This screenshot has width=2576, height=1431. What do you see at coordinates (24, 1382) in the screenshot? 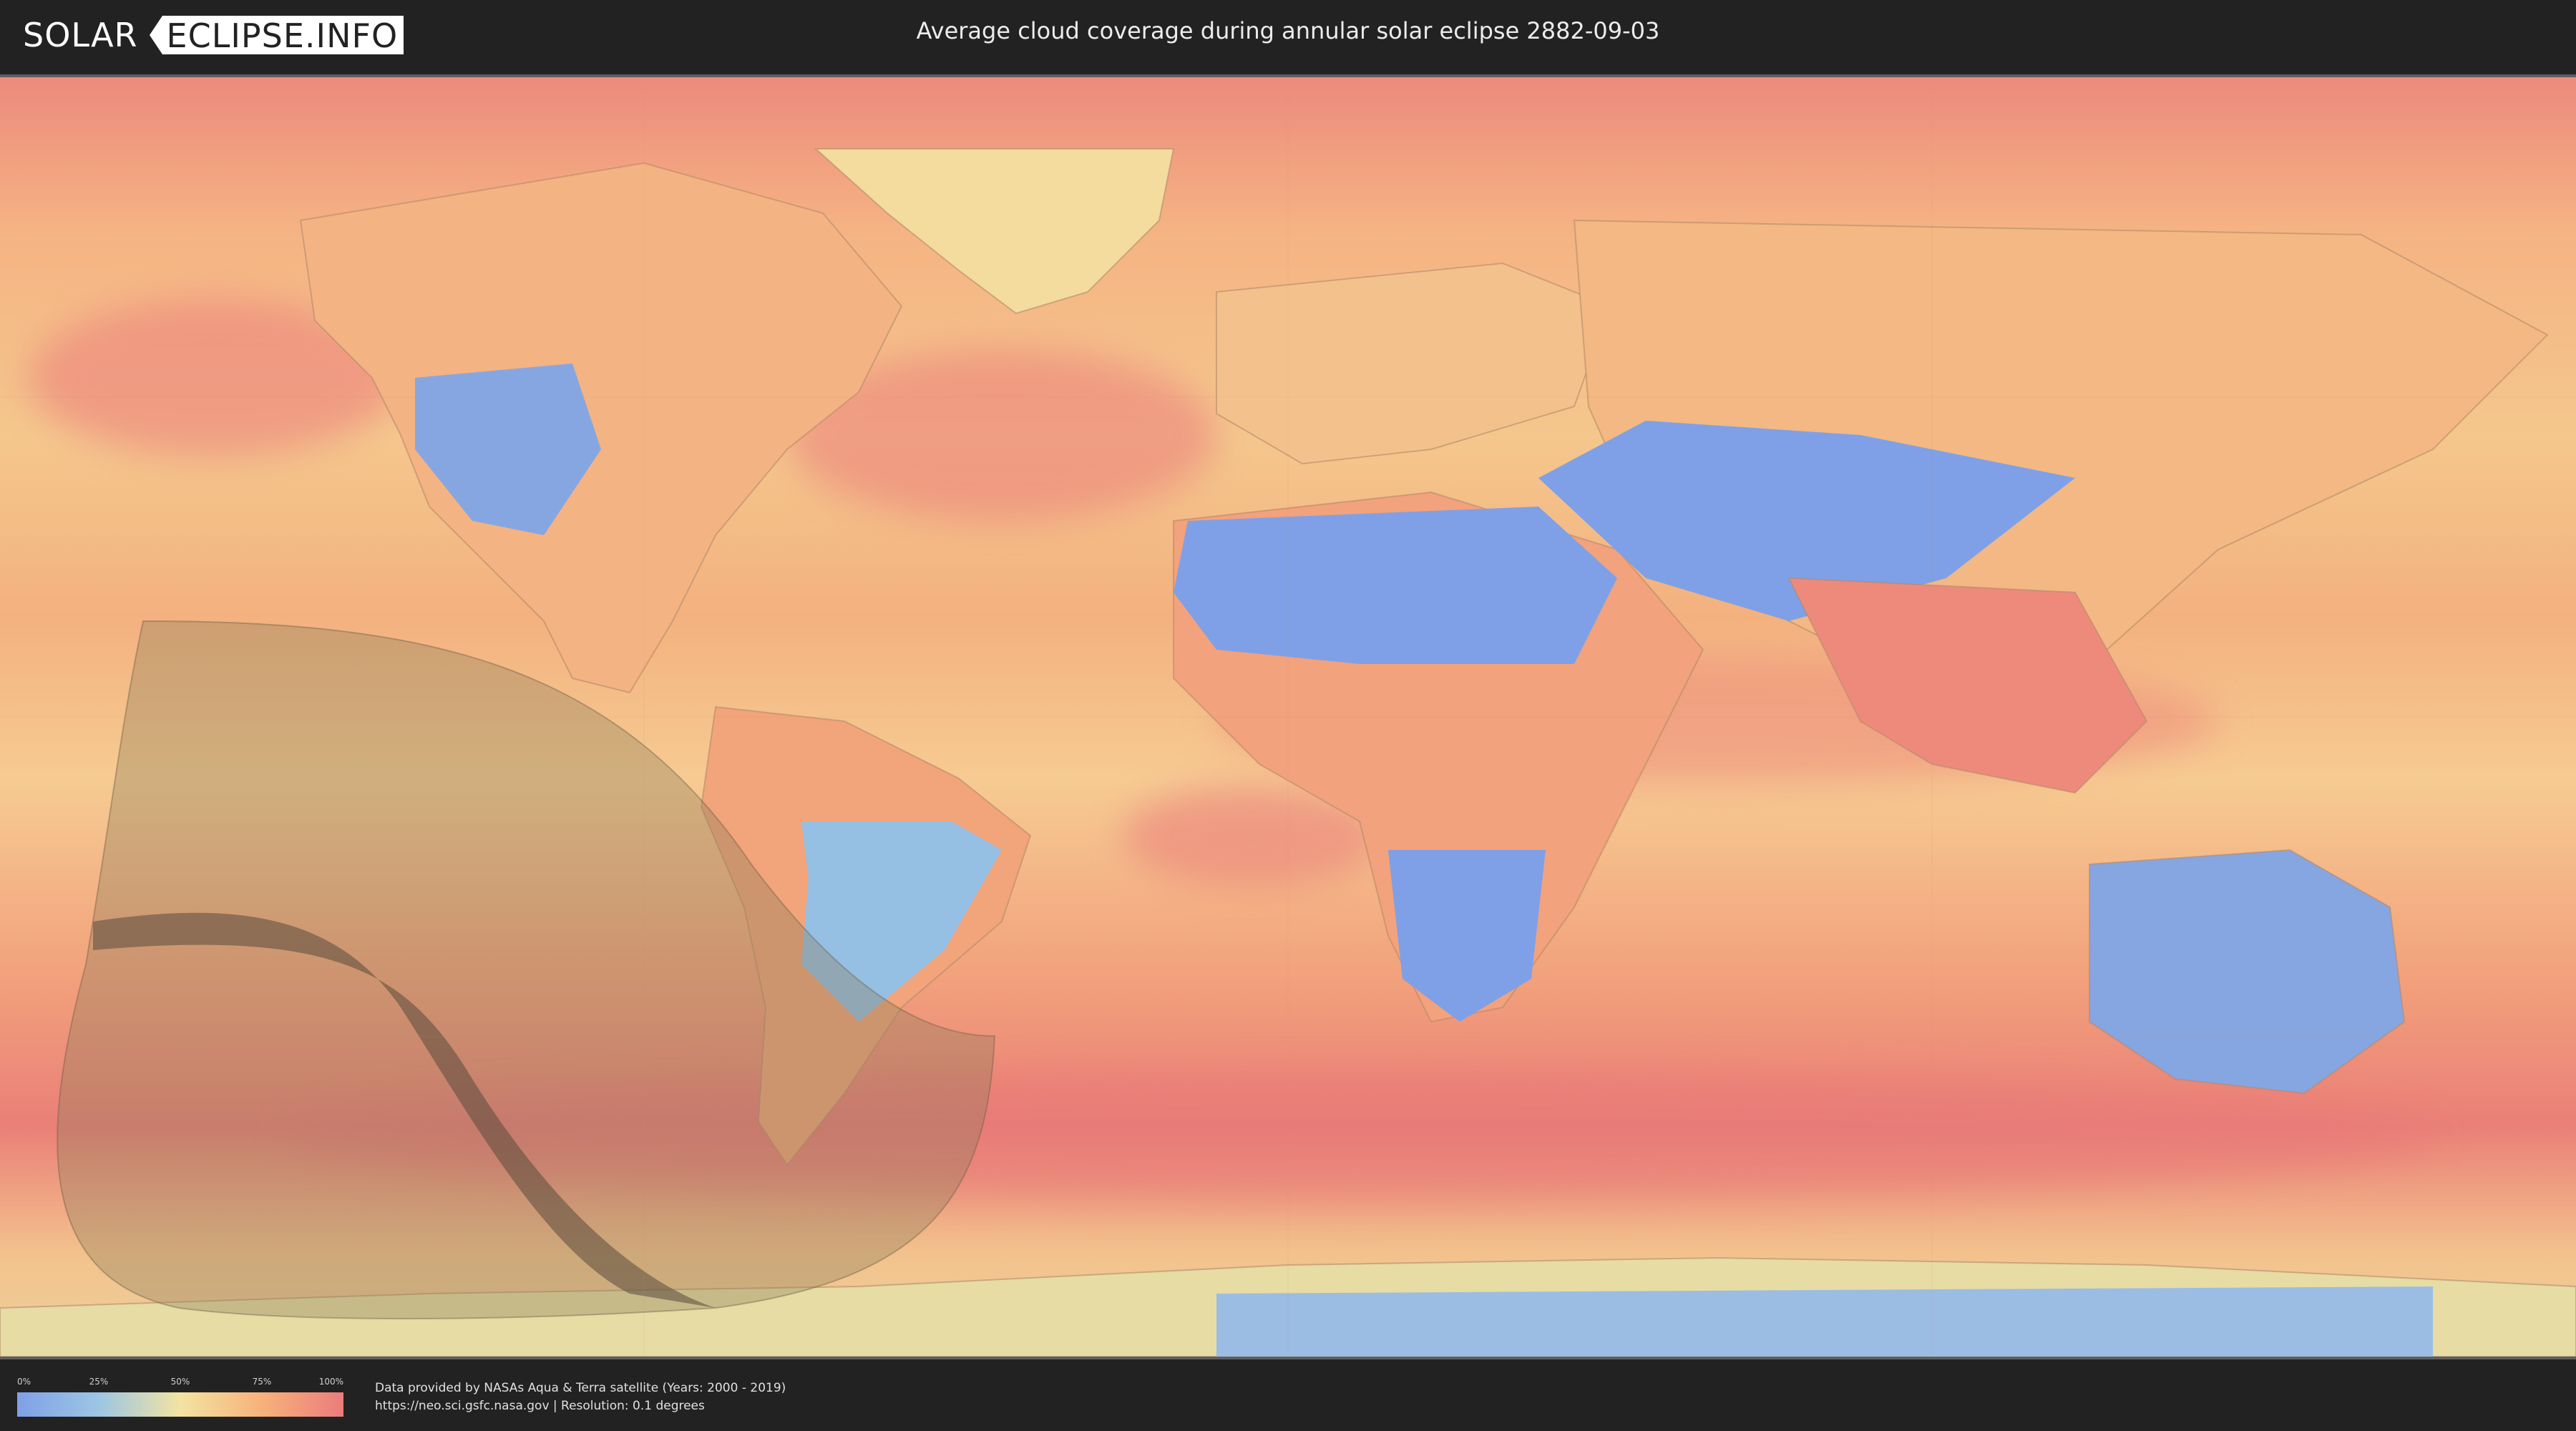
I see `legend-tick-0: 0%` at bounding box center [24, 1382].